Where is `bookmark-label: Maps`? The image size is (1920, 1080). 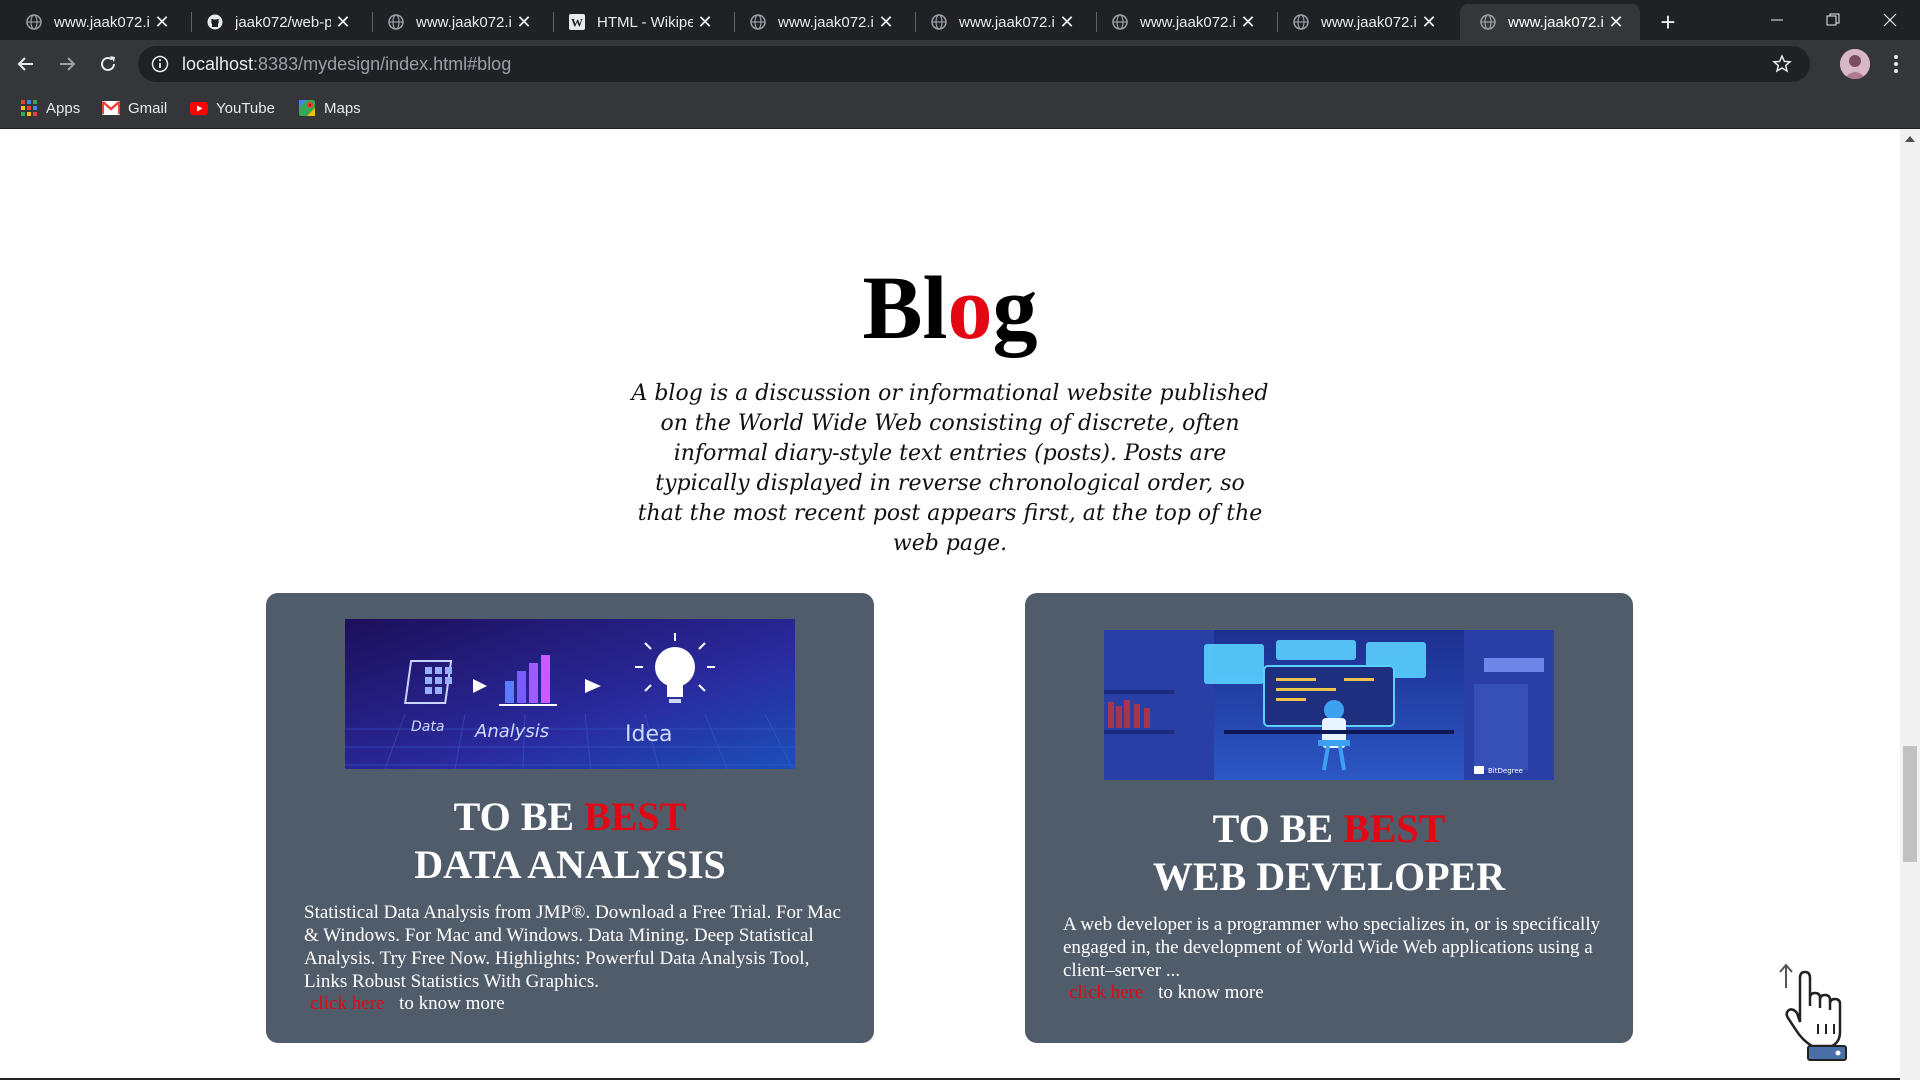 bookmark-label: Maps is located at coordinates (342, 108).